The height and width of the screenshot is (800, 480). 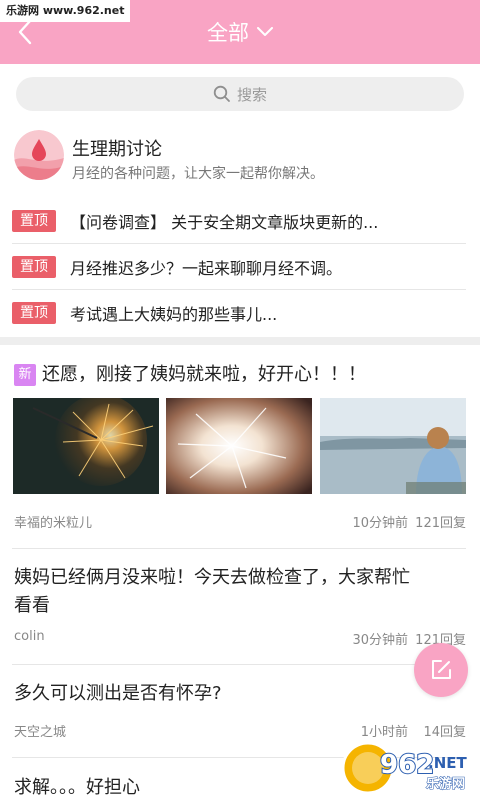 I want to click on logo-net: .NET, so click(x=447, y=763).